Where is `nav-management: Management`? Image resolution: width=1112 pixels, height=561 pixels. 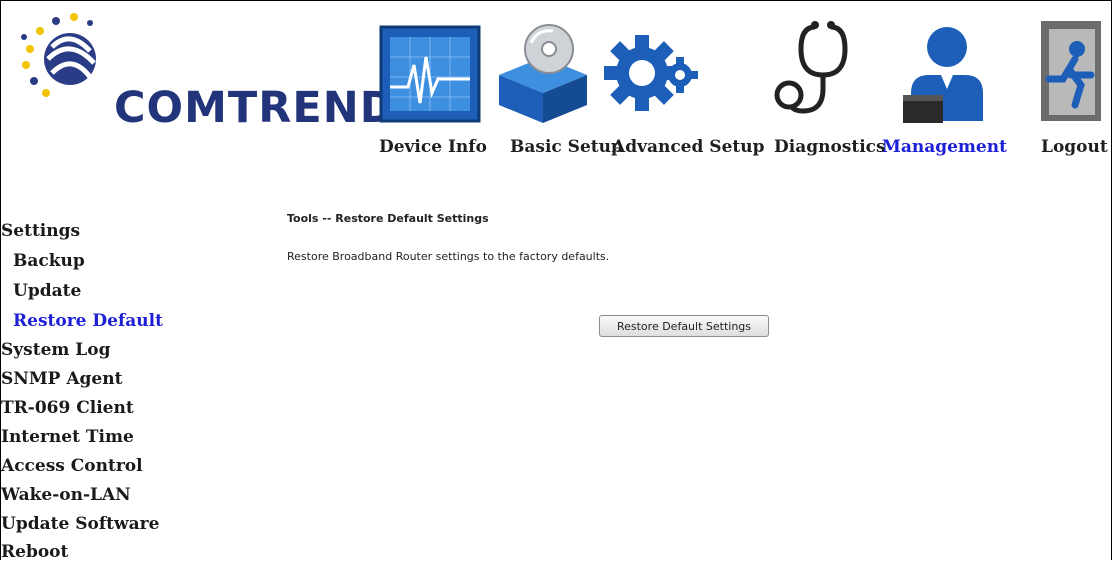
nav-management: Management is located at coordinates (944, 147).